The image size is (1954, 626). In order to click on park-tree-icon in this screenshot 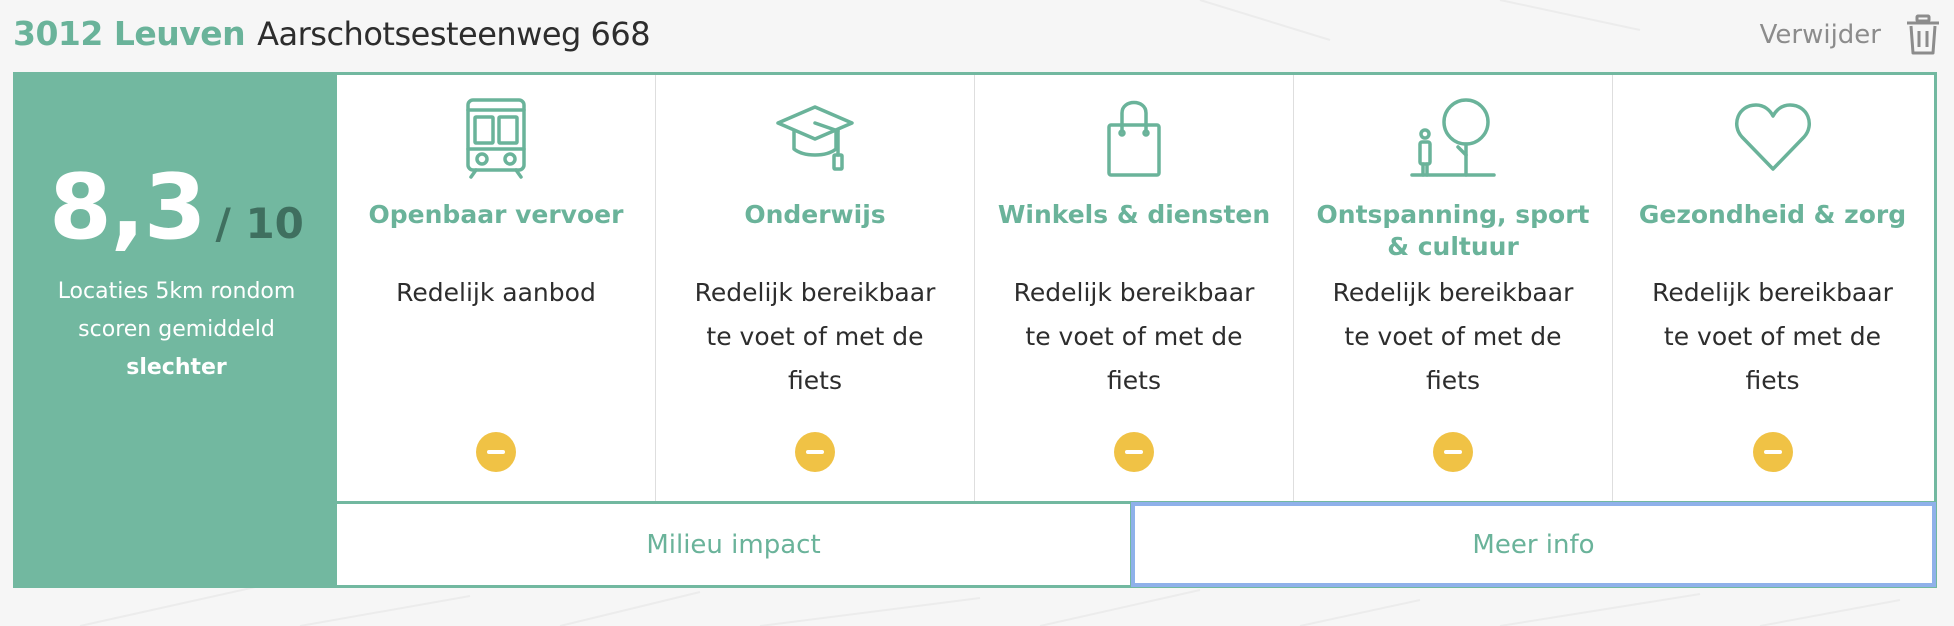, I will do `click(1453, 137)`.